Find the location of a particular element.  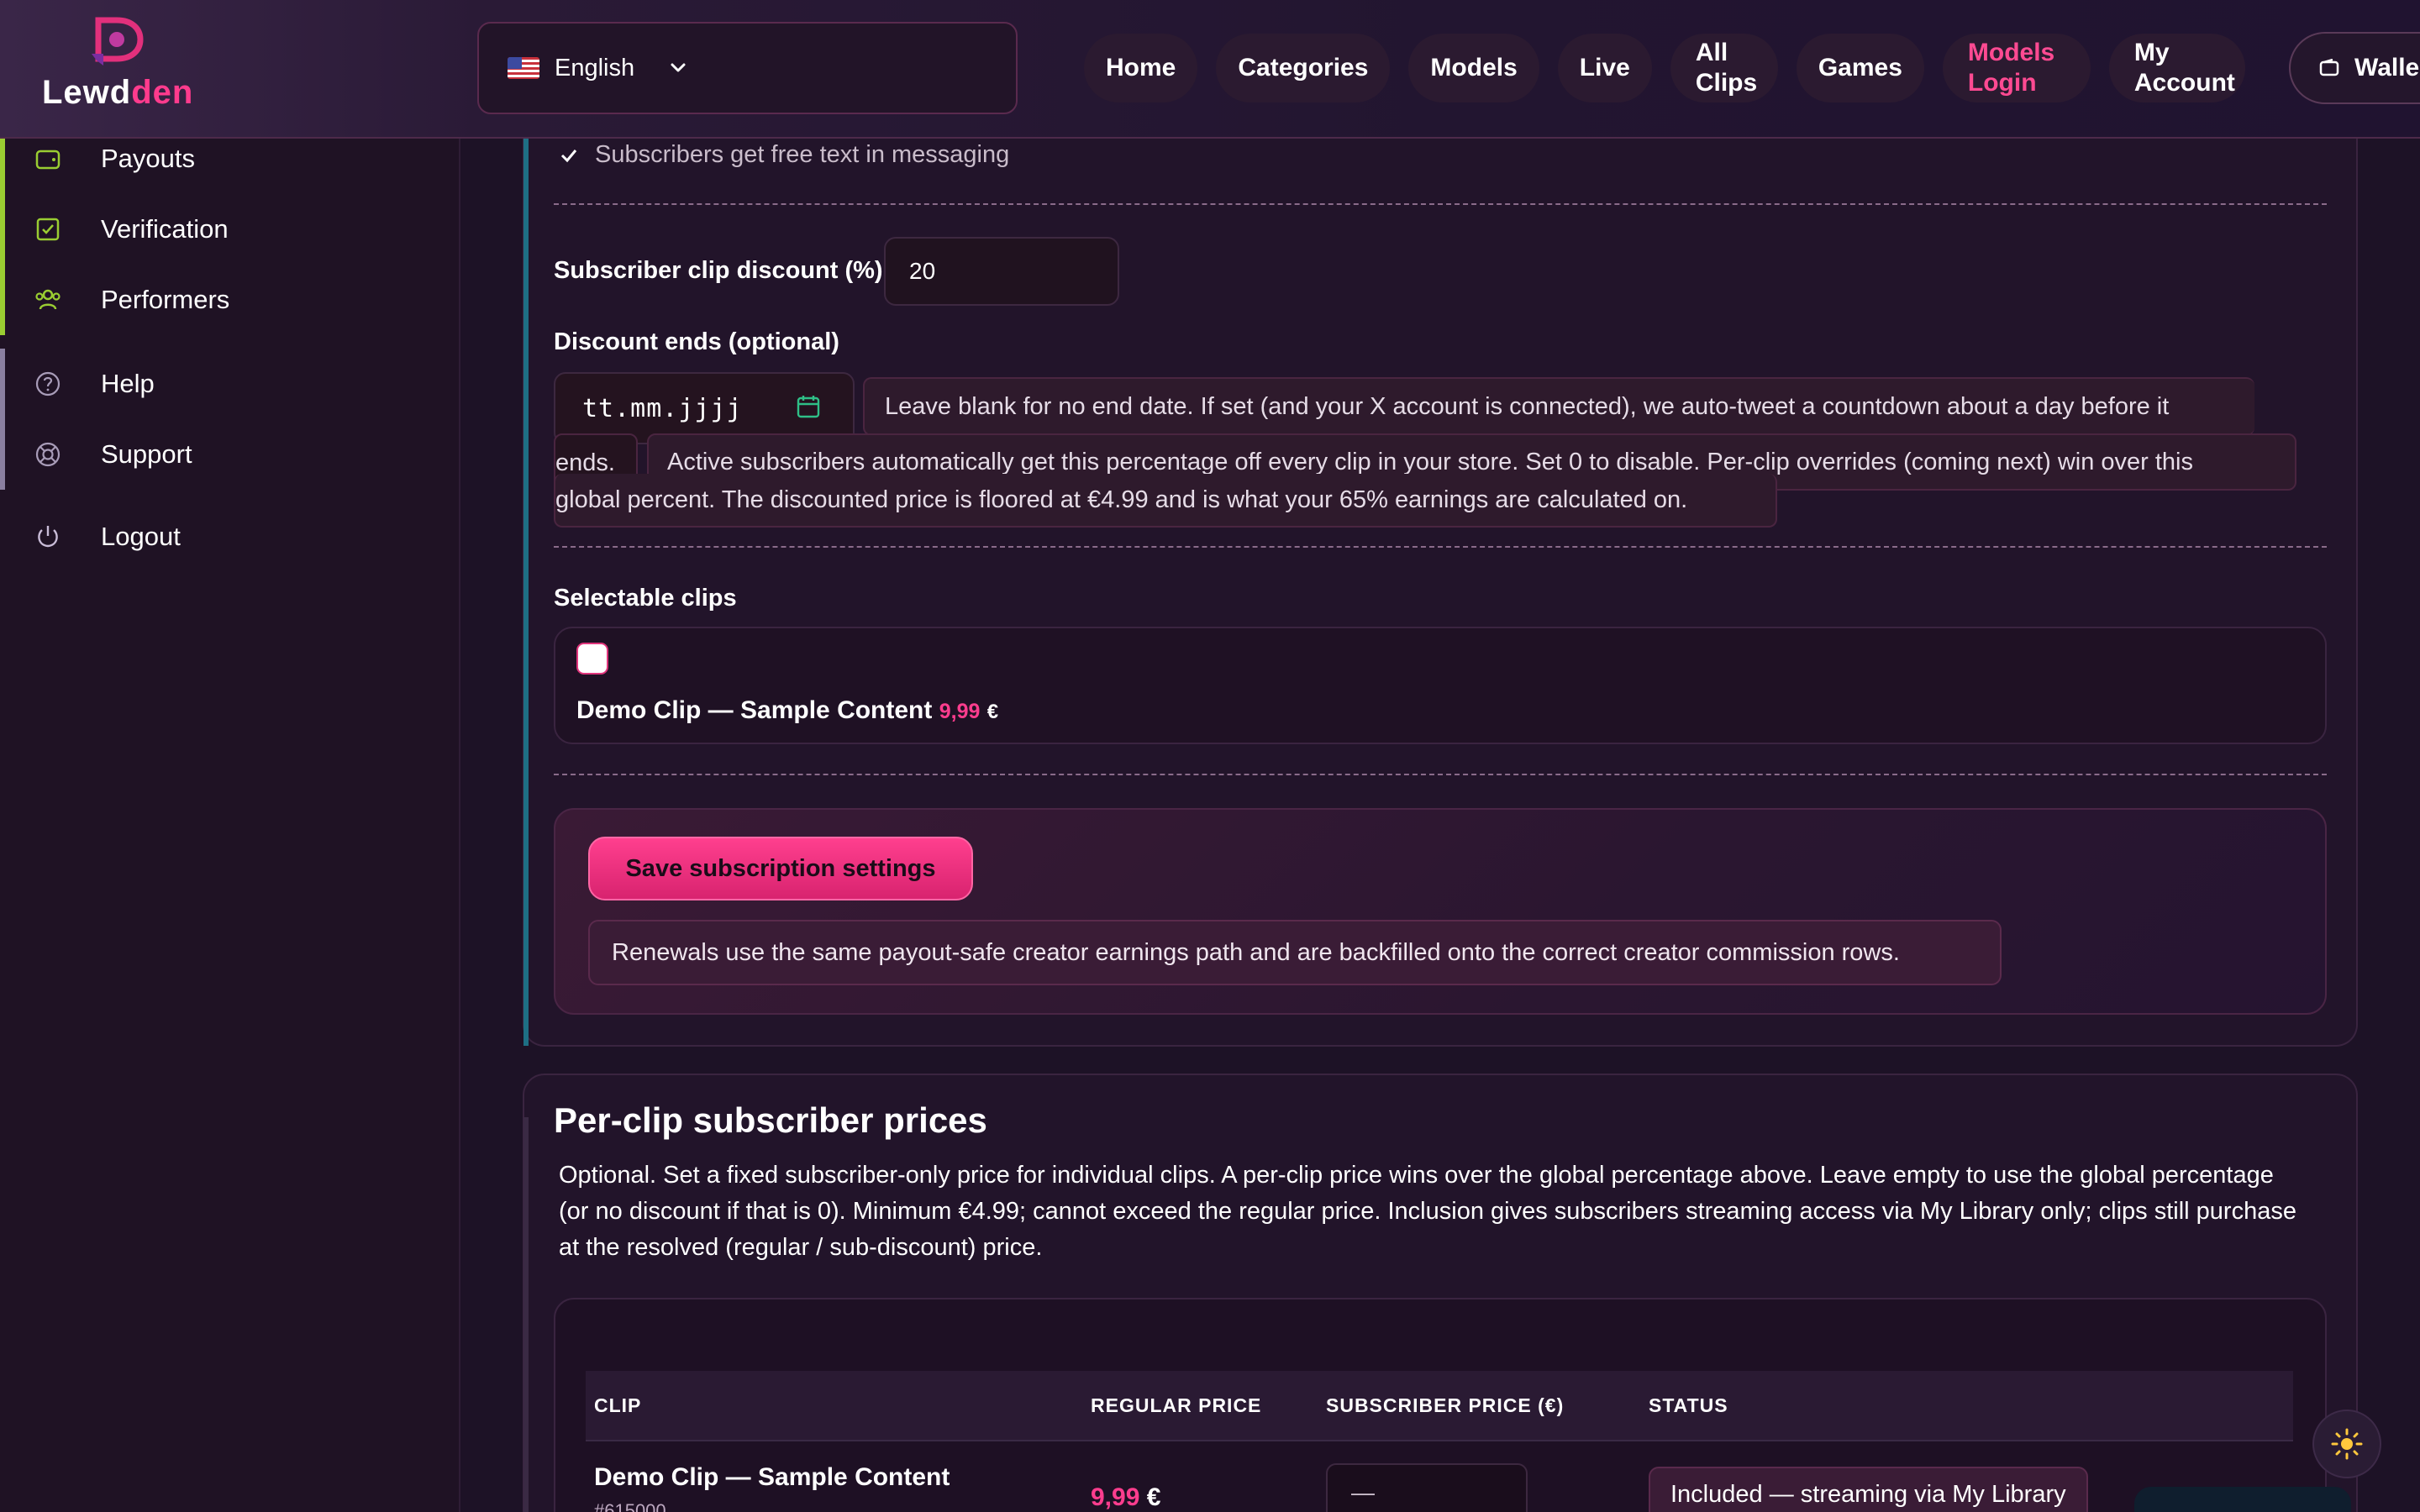

save-subscription-settings-button: Save subscription settings is located at coordinates (780, 868).